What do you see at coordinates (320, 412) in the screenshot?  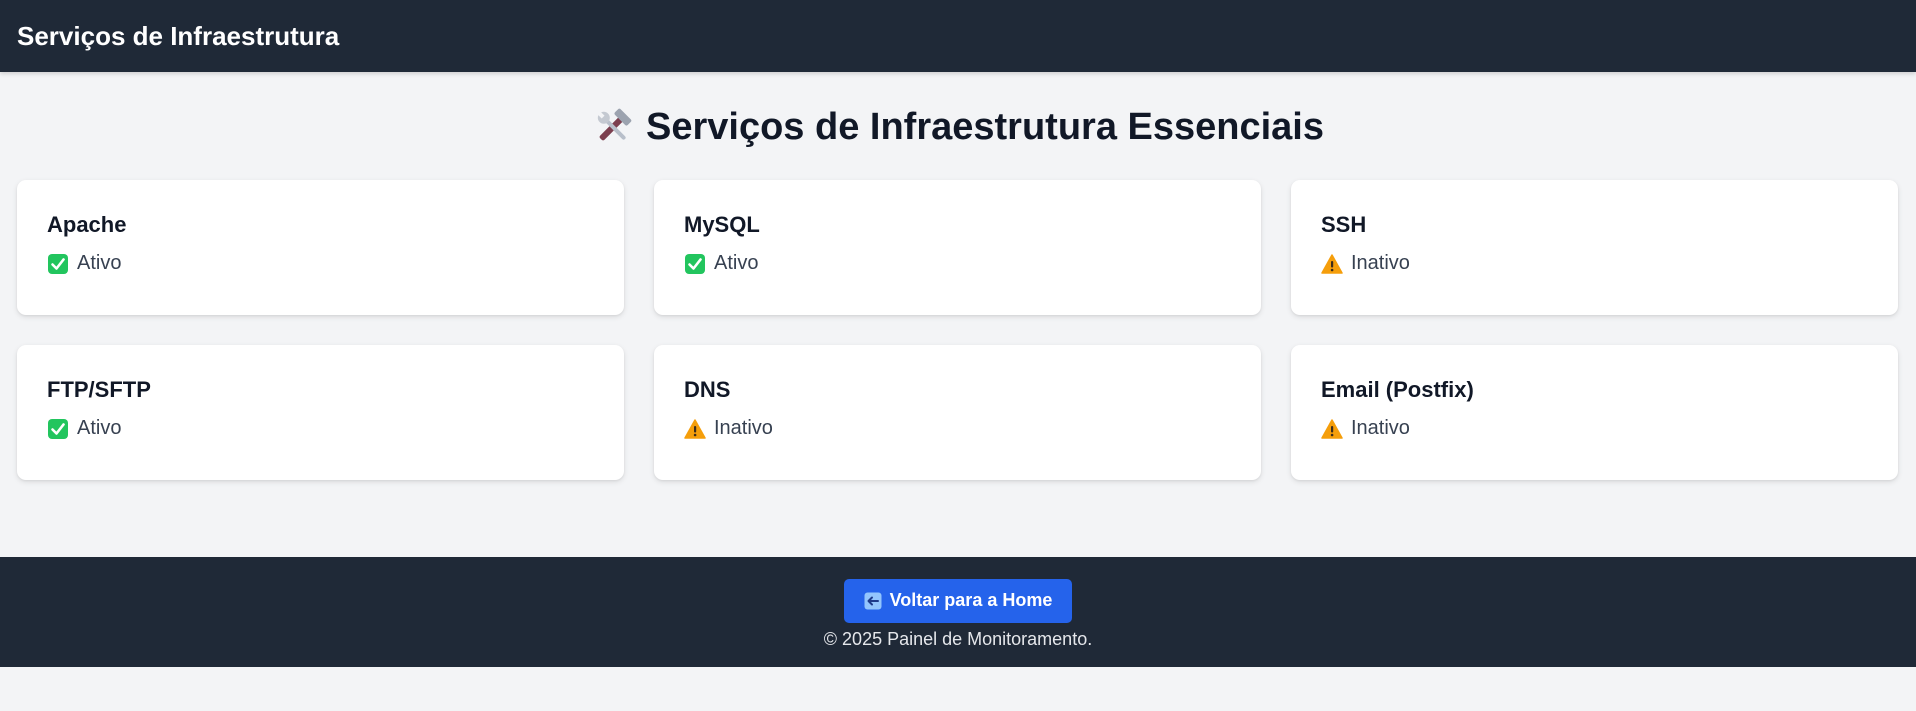 I see `service-card-ftp-sftp: FTP/SFTP Ativo` at bounding box center [320, 412].